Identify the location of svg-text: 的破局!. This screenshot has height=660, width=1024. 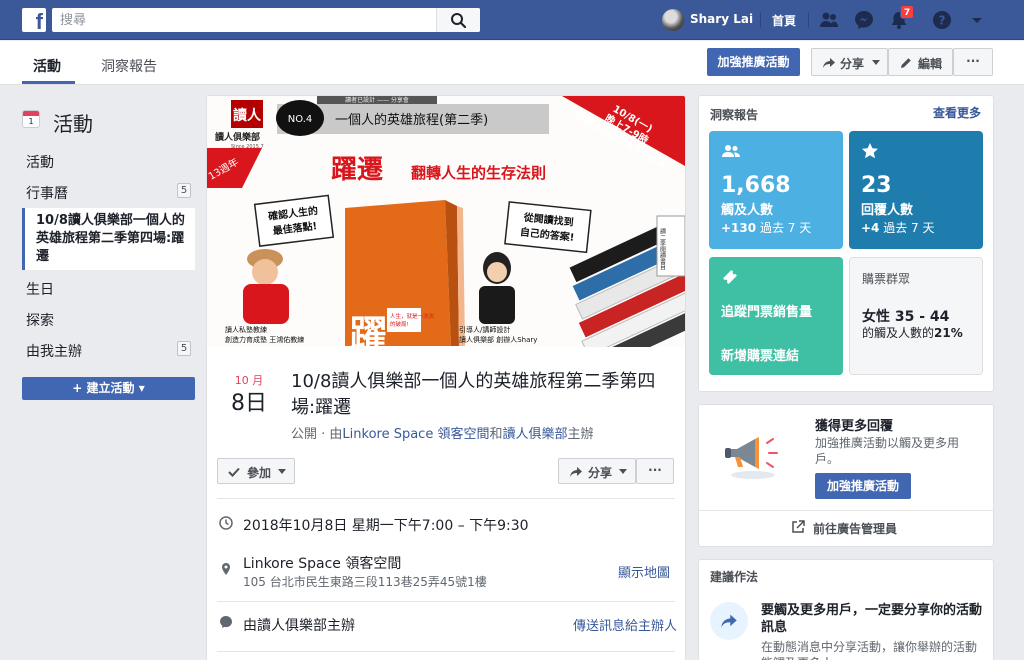
(399, 324).